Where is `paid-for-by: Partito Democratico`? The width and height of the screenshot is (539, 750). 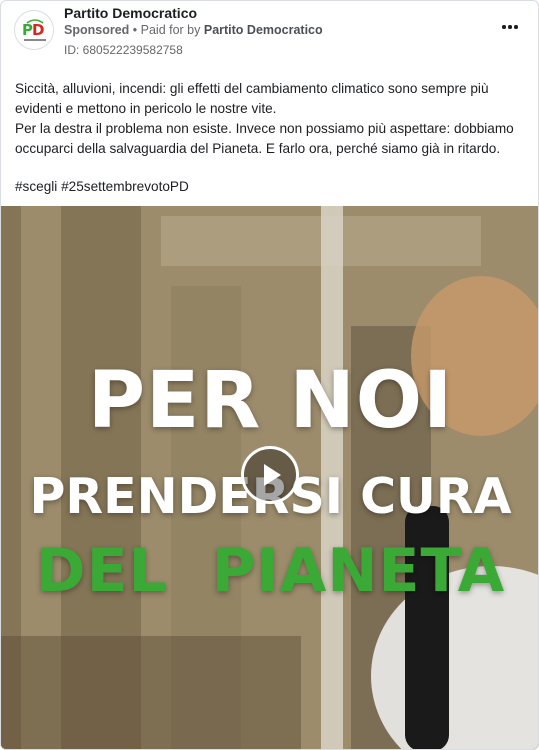
paid-for-by: Partito Democratico is located at coordinates (263, 30).